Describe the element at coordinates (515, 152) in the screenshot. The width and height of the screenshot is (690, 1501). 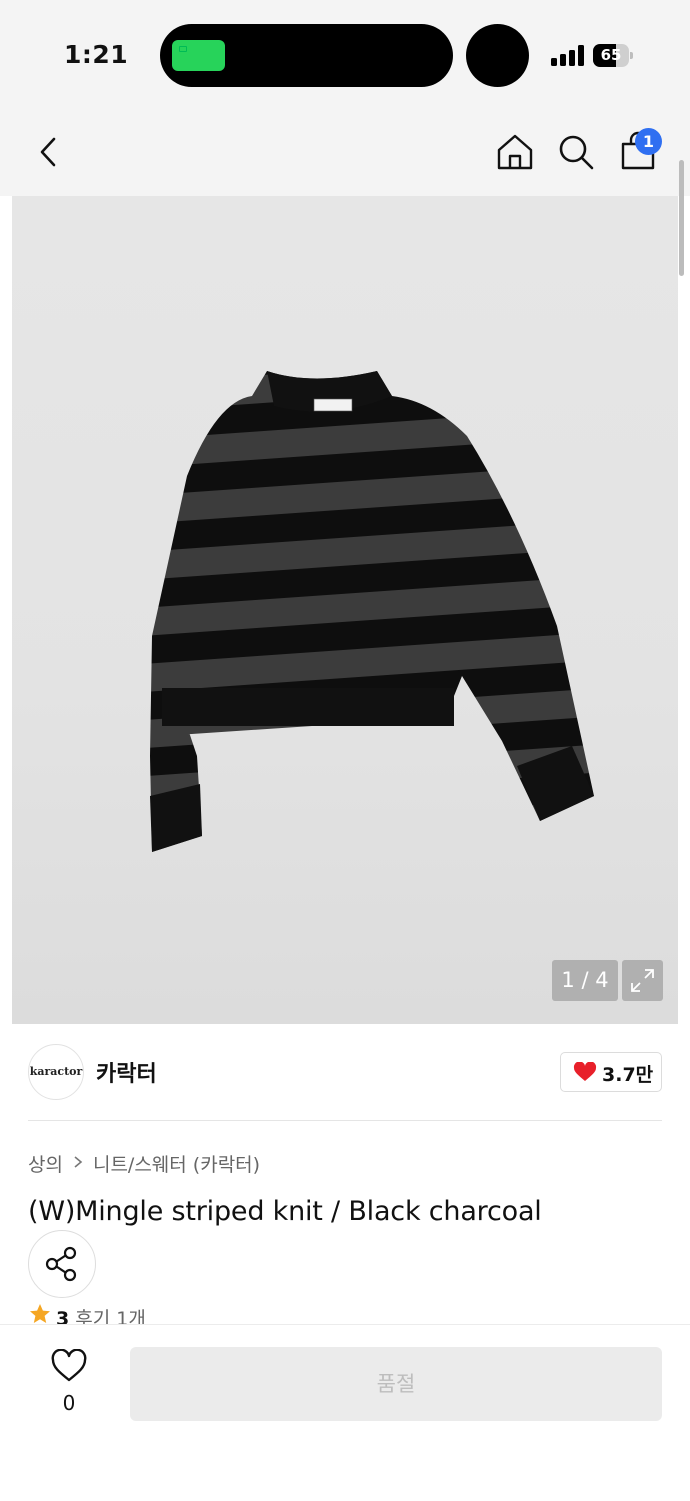
I see `home-icon` at that location.